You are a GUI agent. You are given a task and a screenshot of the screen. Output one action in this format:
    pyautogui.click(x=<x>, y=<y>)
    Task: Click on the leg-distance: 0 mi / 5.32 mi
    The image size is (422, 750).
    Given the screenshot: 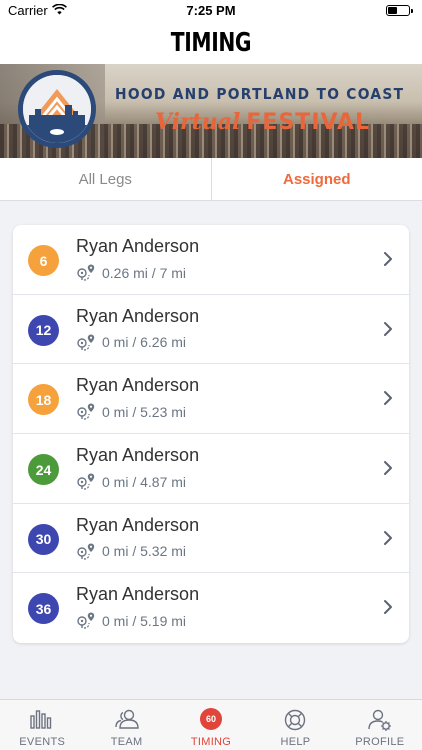 What is the action you would take?
    pyautogui.click(x=131, y=551)
    